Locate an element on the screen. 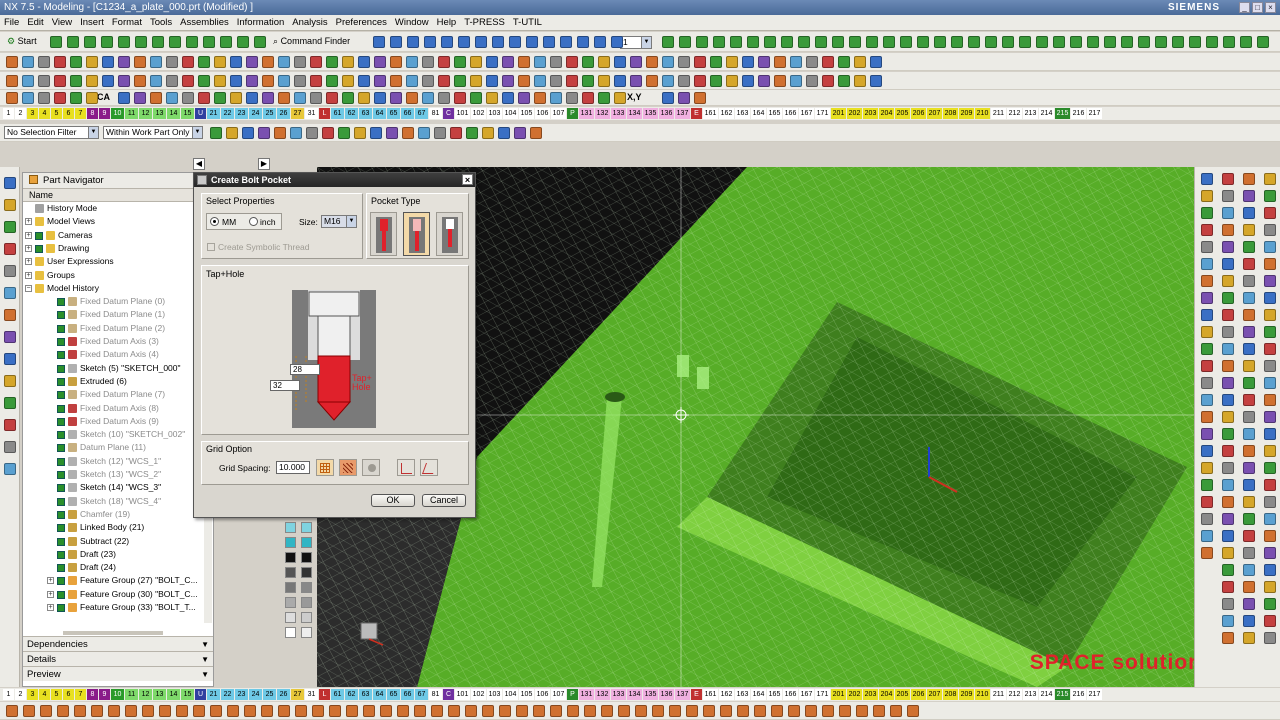 The height and width of the screenshot is (720, 1280). tree-row: Sketch (14) "WCS_3" is located at coordinates (115, 487).